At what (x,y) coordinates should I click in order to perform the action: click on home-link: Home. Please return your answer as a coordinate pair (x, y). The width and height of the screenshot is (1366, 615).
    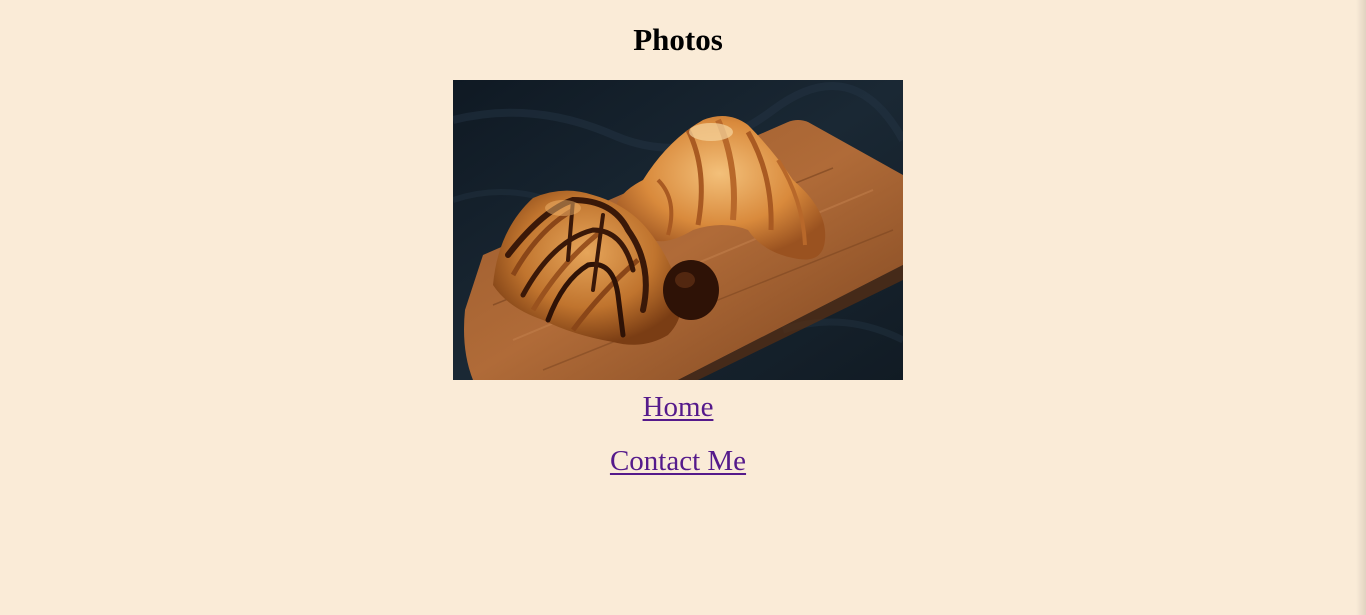
    Looking at the image, I should click on (678, 407).